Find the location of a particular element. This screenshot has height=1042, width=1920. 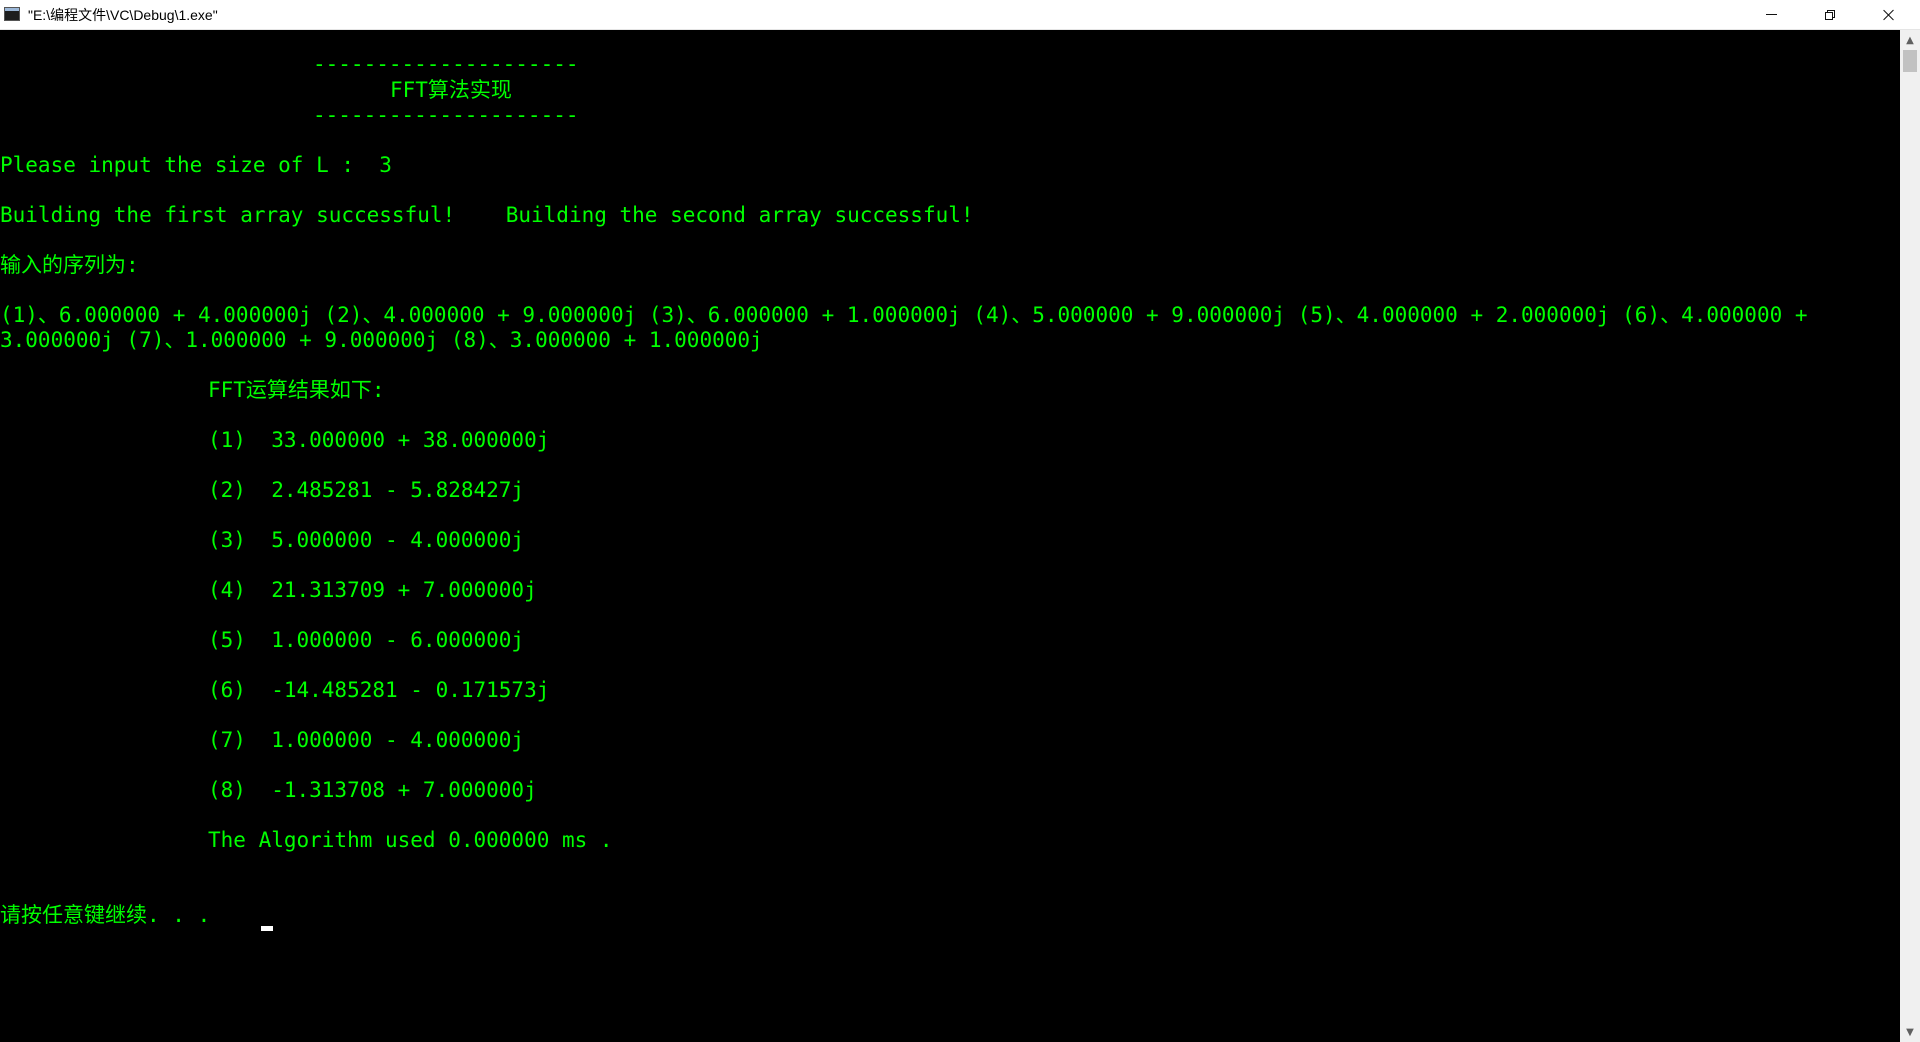

minimize-icon is located at coordinates (1771, 14).